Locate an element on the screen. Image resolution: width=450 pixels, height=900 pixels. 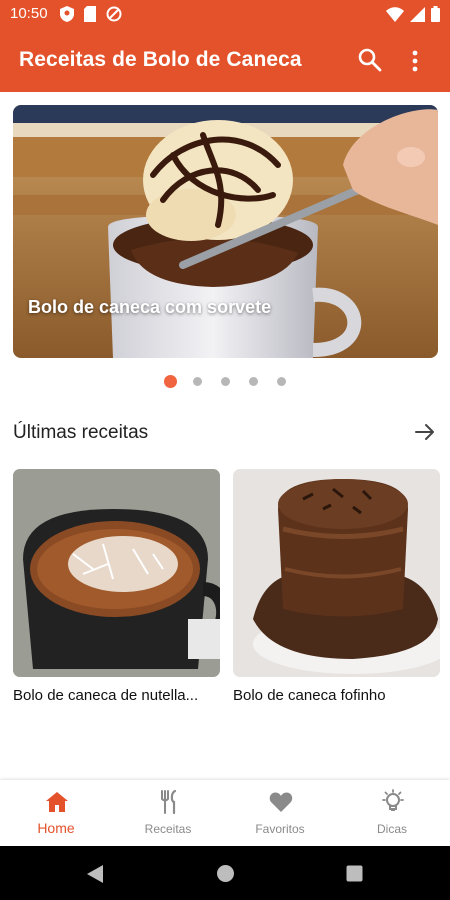
status-system-icons is located at coordinates (413, 14).